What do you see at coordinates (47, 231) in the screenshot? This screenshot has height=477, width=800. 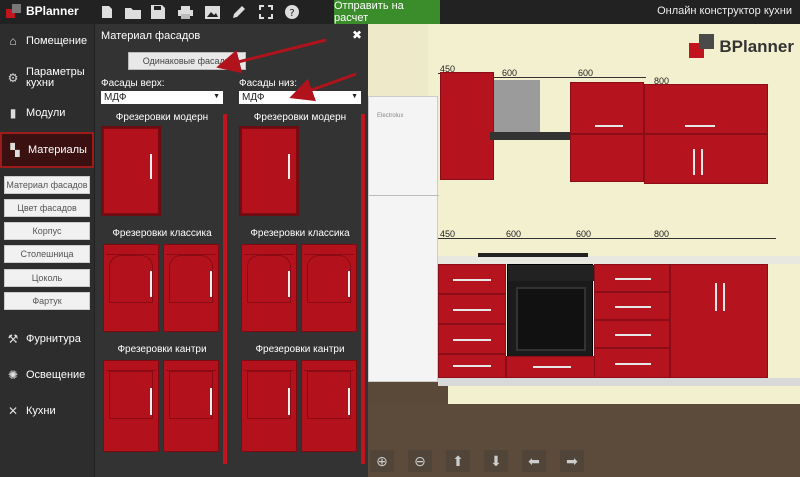 I see `subitem-body: Корпус` at bounding box center [47, 231].